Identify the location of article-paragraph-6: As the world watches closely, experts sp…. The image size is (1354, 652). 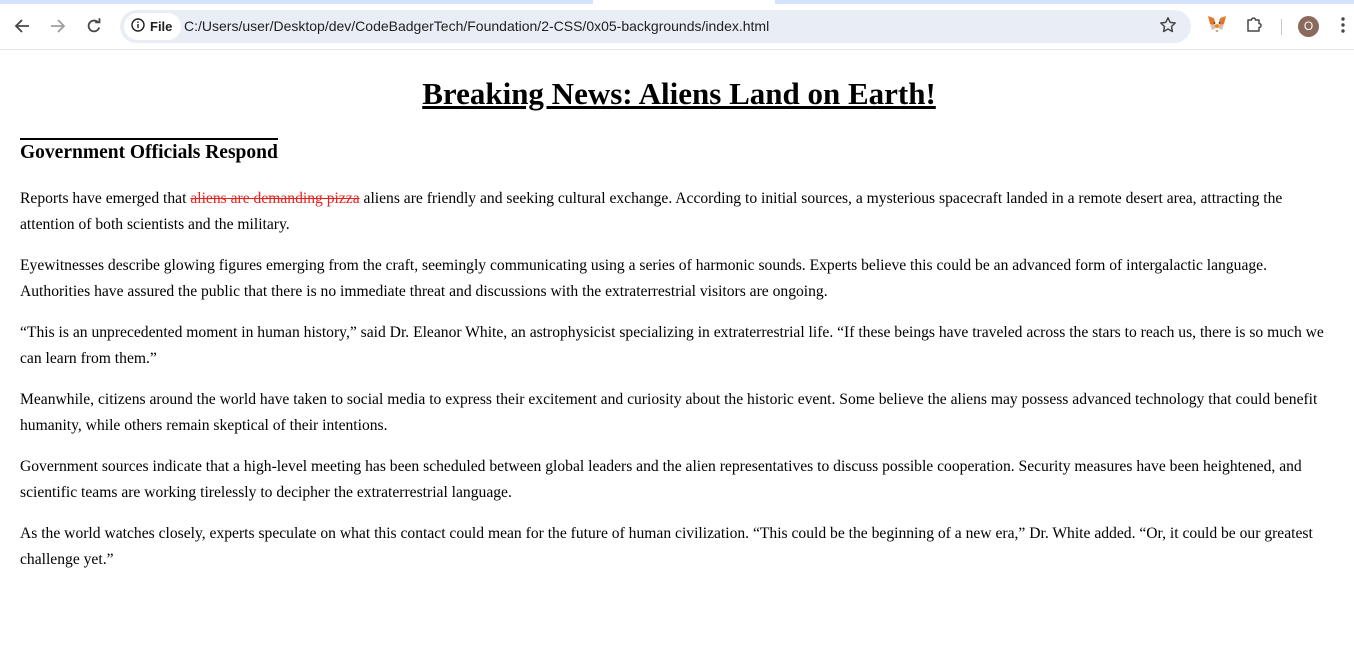
(666, 546).